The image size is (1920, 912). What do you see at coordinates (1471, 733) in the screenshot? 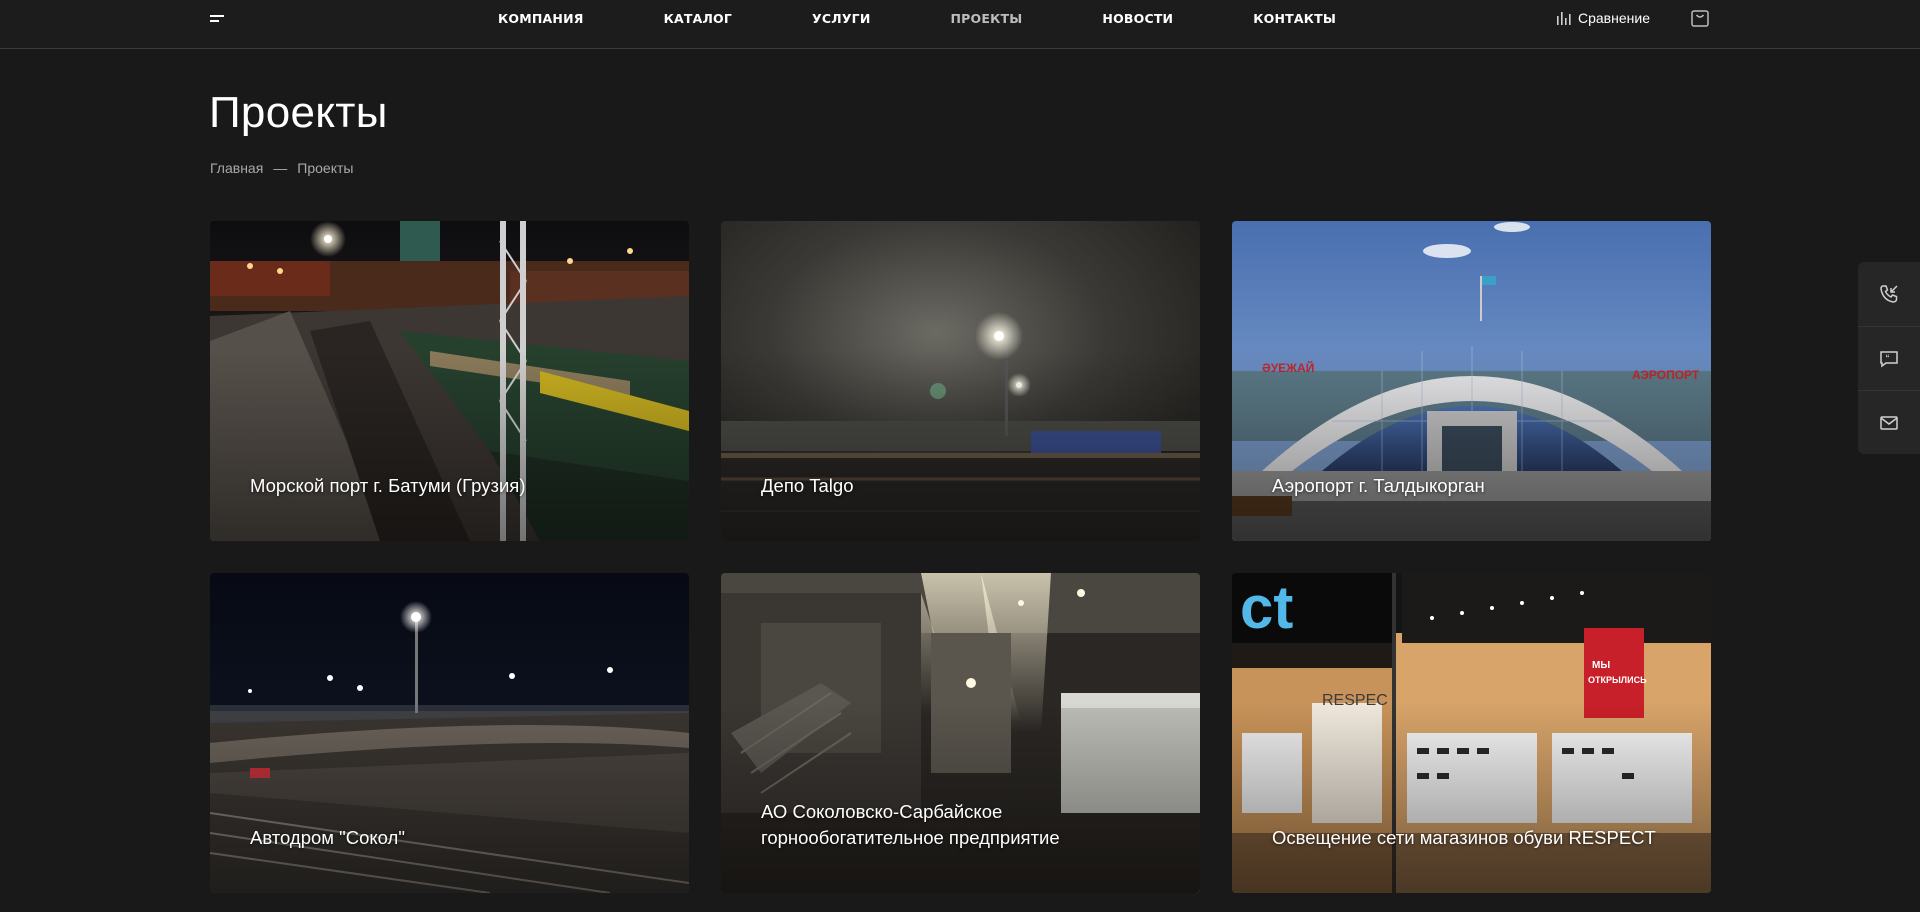
I see `project-card: ct RESPEC МЫ ОТКРЫЛИСЬ` at bounding box center [1471, 733].